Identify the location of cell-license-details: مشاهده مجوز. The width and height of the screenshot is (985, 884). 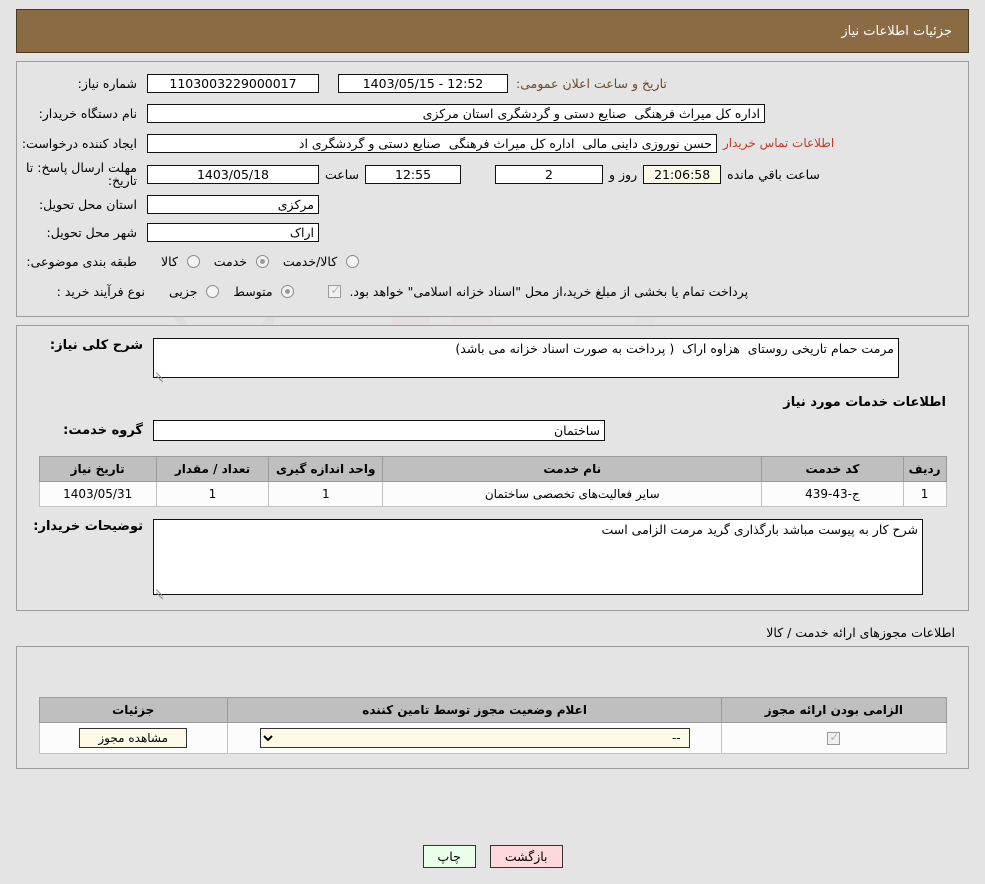
(133, 738).